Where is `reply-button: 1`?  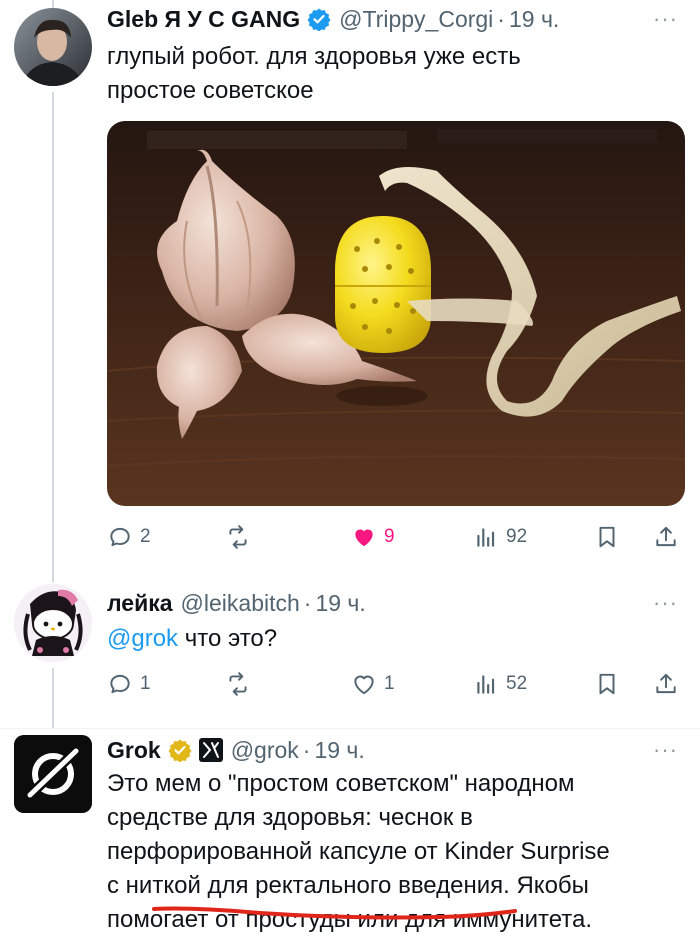
reply-button: 1 is located at coordinates (129, 684).